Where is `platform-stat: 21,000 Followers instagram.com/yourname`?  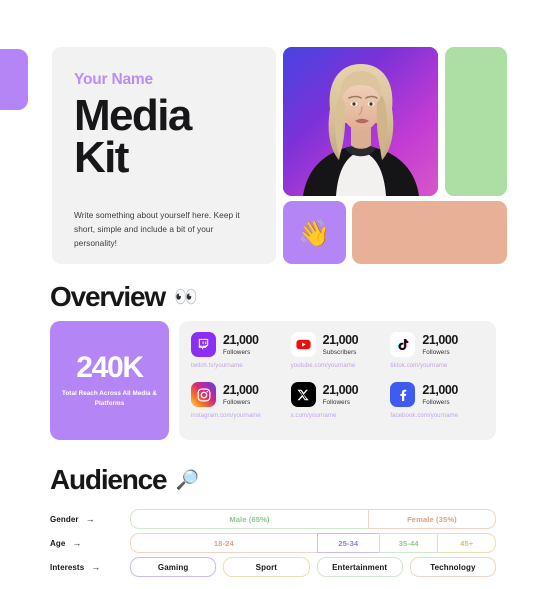
platform-stat: 21,000 Followers instagram.com/yourname is located at coordinates (238, 407).